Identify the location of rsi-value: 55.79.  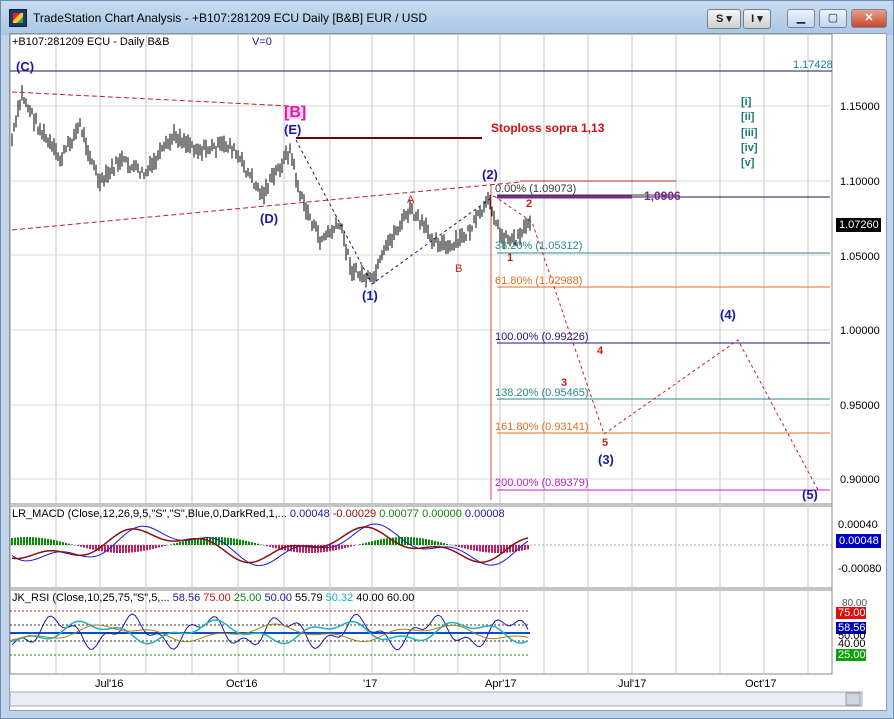
(309, 598).